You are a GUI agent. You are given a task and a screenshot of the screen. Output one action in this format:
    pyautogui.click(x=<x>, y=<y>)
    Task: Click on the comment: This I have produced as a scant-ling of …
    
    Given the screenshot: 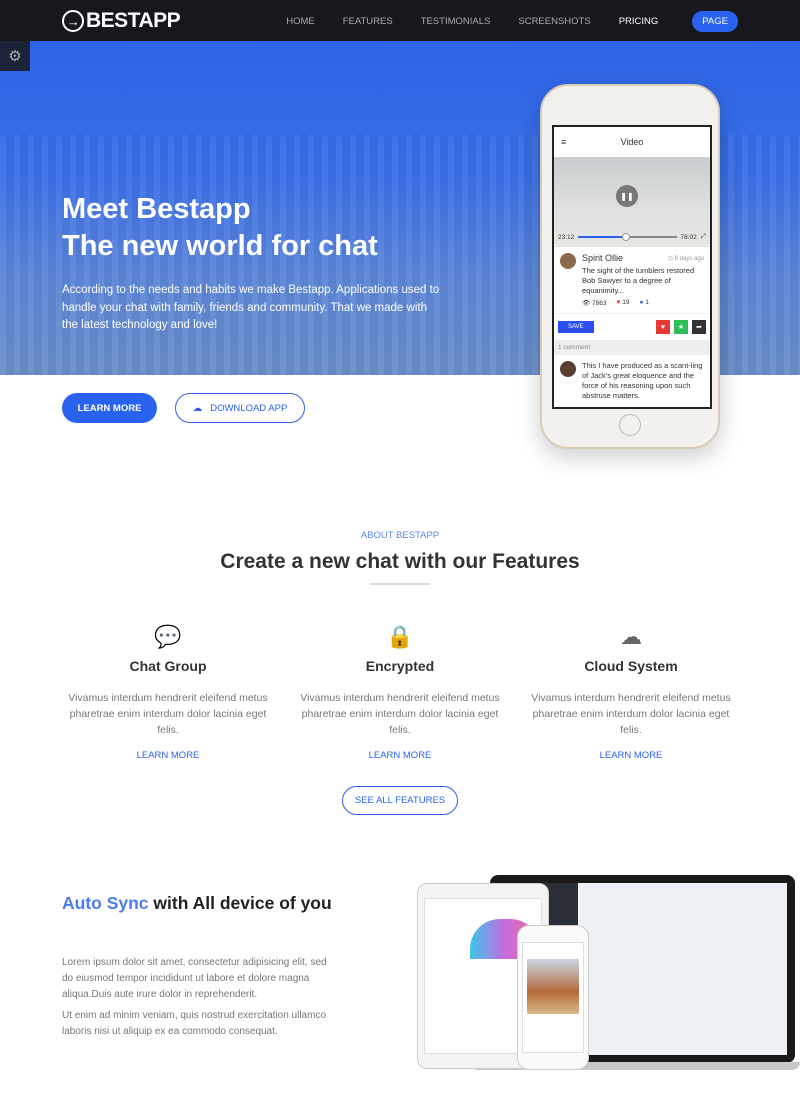 What is the action you would take?
    pyautogui.click(x=632, y=381)
    